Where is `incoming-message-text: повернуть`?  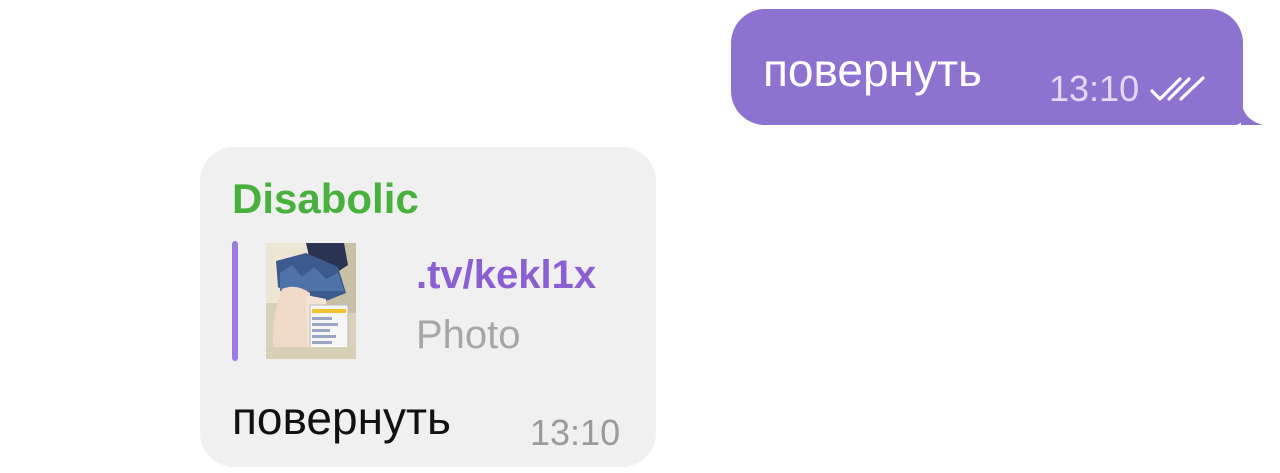 incoming-message-text: повернуть is located at coordinates (342, 418).